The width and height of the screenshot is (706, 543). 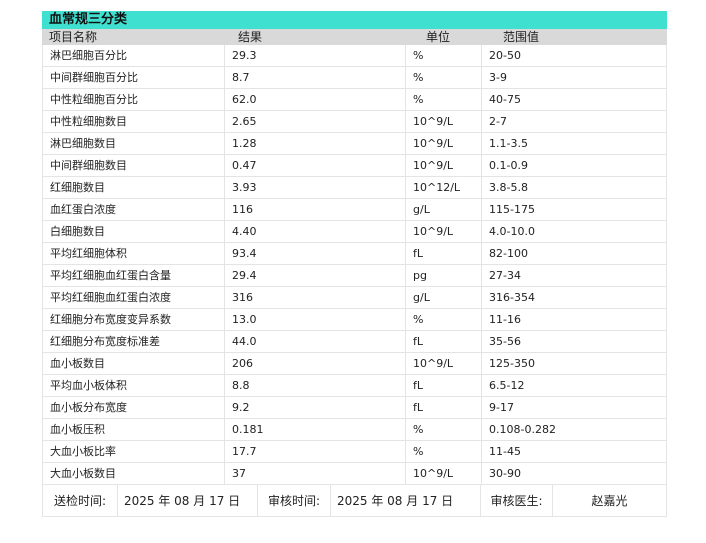 I want to click on table-row: 血小板数目 206 10^9/L 125-350, so click(x=354, y=364).